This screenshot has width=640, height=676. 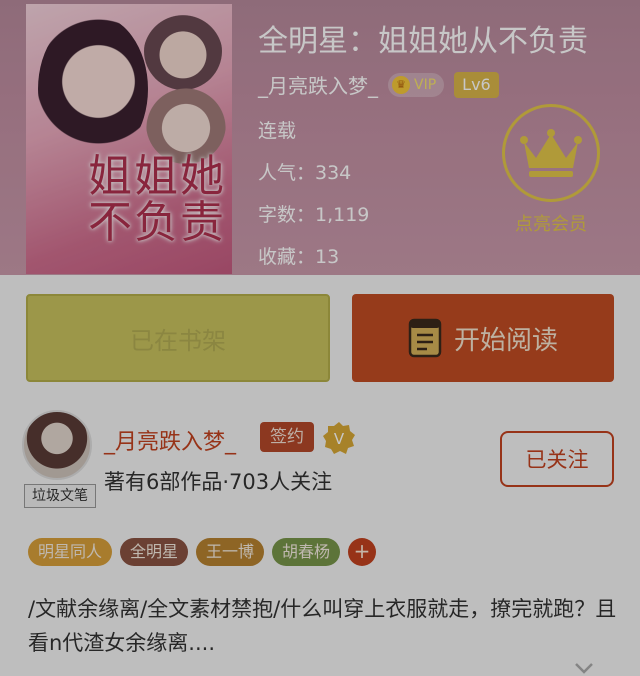 What do you see at coordinates (318, 84) in the screenshot?
I see `author-name: _月亮跌入梦_` at bounding box center [318, 84].